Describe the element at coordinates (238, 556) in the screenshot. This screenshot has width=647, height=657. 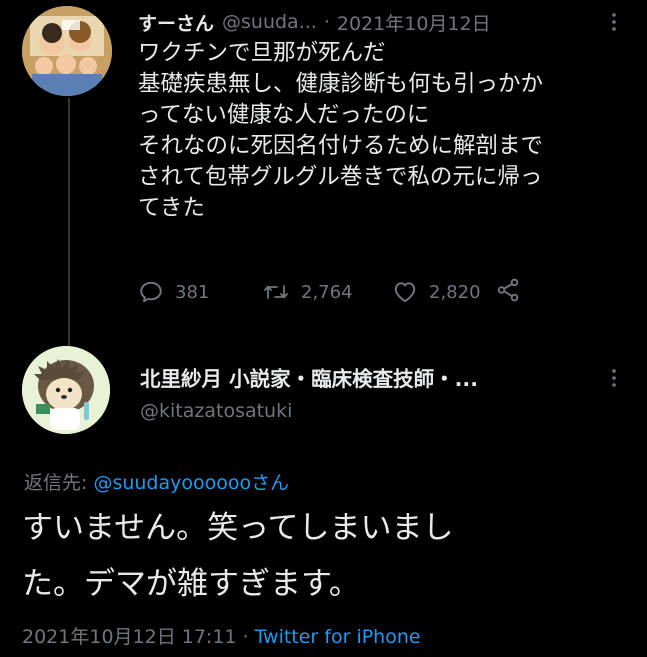
I see `tweet2-text: すいません。笑ってしまいまし た。デマが雑すぎます。` at that location.